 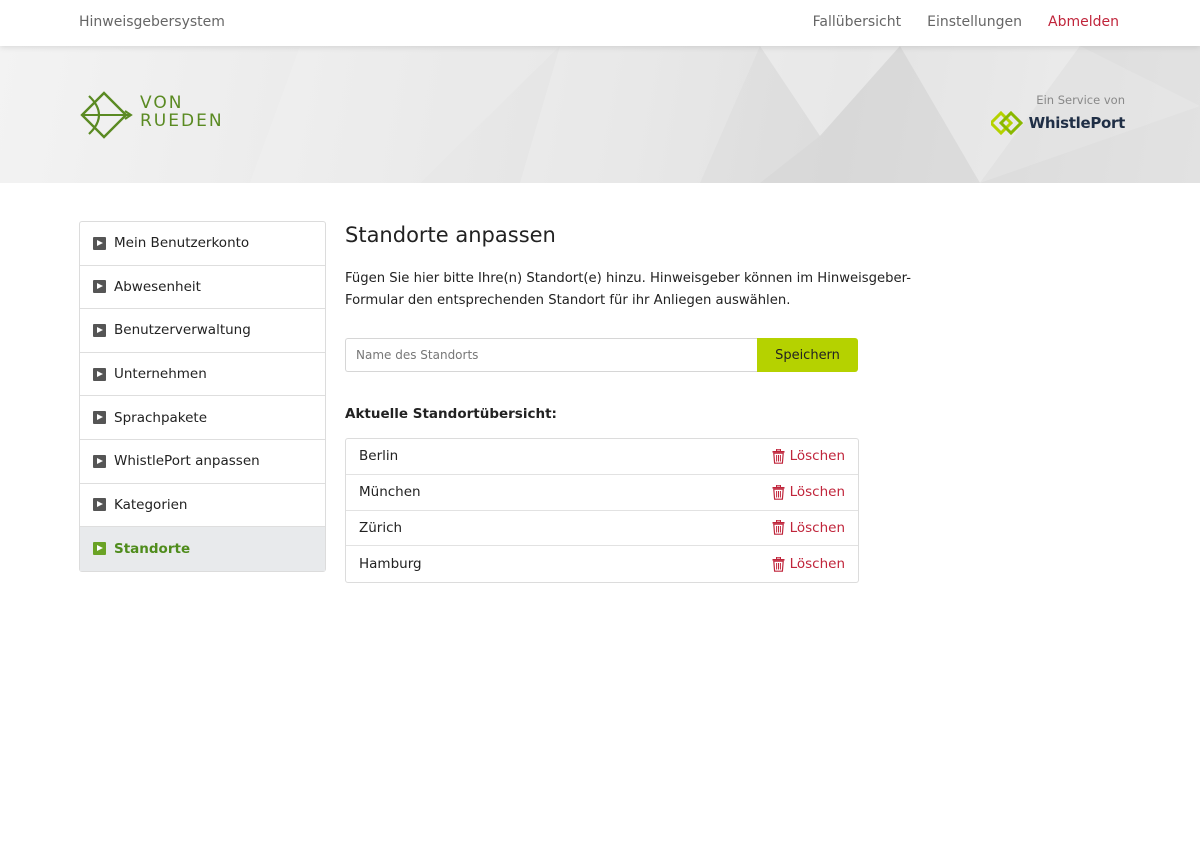 I want to click on app-brand: Hinweisgebersystem, so click(x=152, y=22).